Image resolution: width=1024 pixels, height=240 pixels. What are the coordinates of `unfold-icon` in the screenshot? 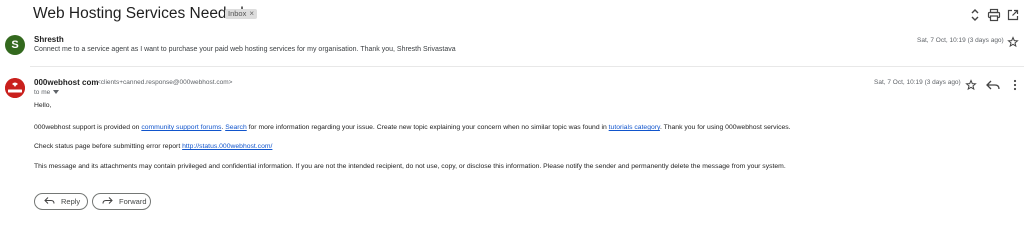 It's located at (975, 15).